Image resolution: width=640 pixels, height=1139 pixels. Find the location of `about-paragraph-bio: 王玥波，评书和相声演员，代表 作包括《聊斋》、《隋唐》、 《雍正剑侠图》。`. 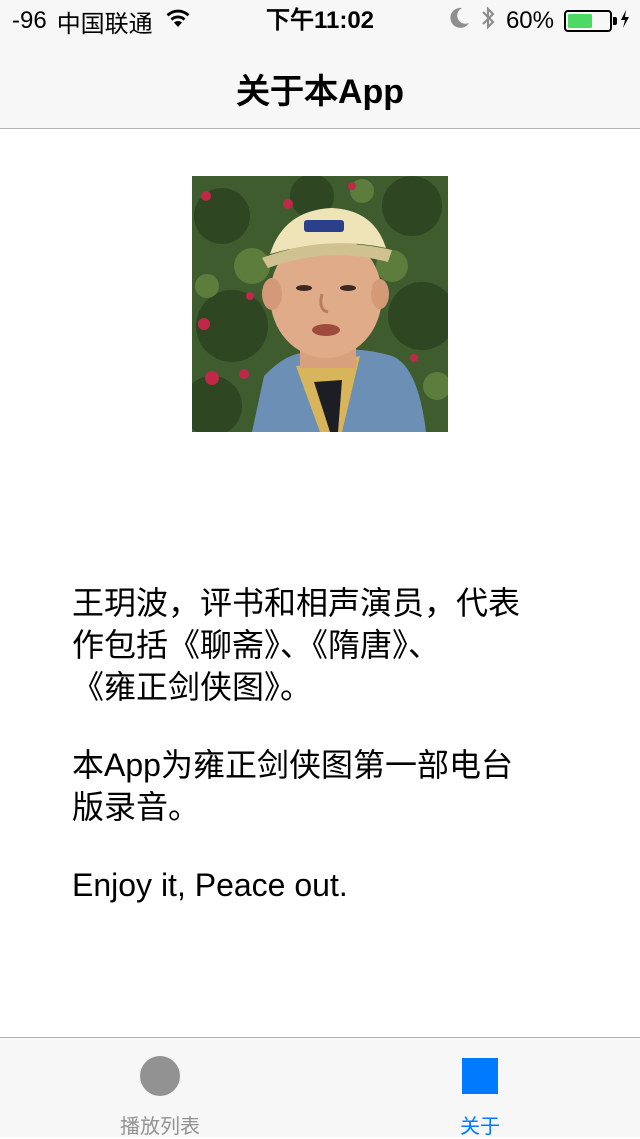

about-paragraph-bio: 王玥波，评书和相声演员，代表 作包括《聊斋》、《隋唐》、 《雍正剑侠图》。 is located at coordinates (296, 645).